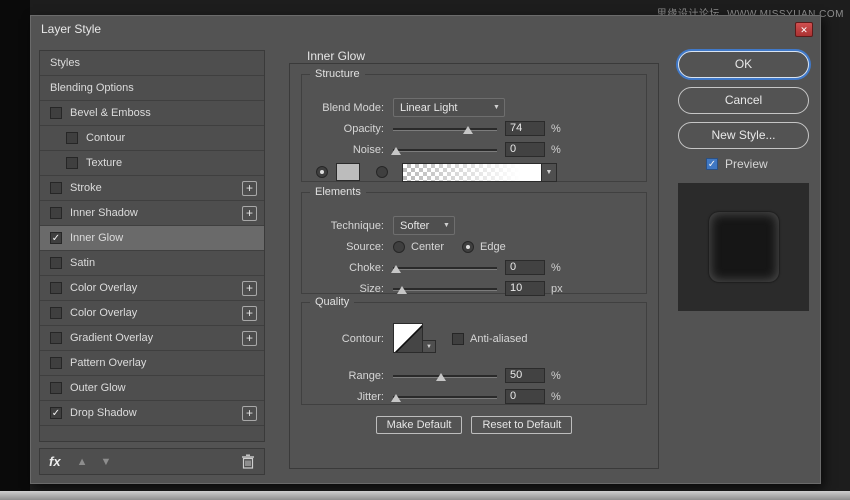 The width and height of the screenshot is (850, 500). I want to click on choke-row: Choke: 0 %, so click(474, 267).